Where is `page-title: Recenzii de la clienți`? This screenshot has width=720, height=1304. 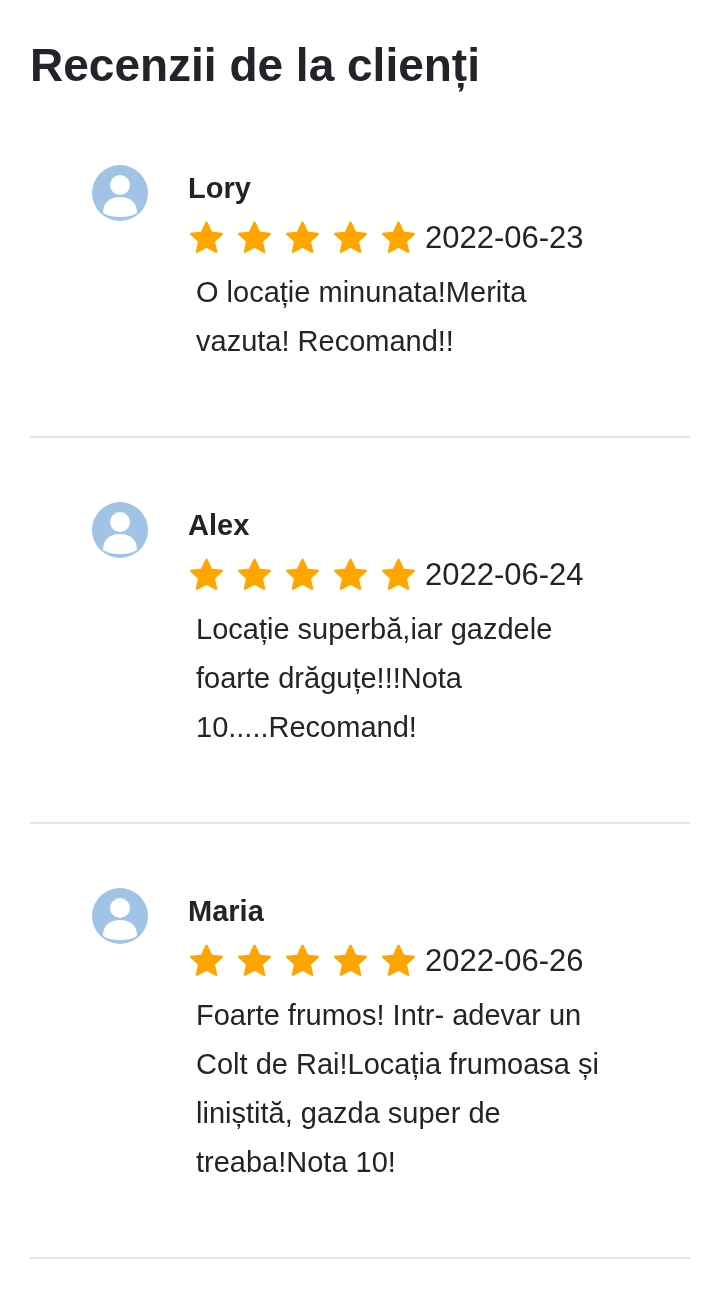
page-title: Recenzii de la clienți is located at coordinates (255, 65).